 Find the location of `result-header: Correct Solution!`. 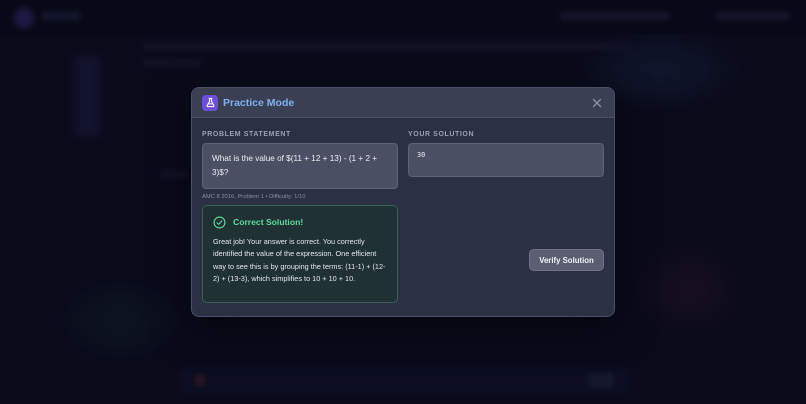

result-header: Correct Solution! is located at coordinates (300, 222).